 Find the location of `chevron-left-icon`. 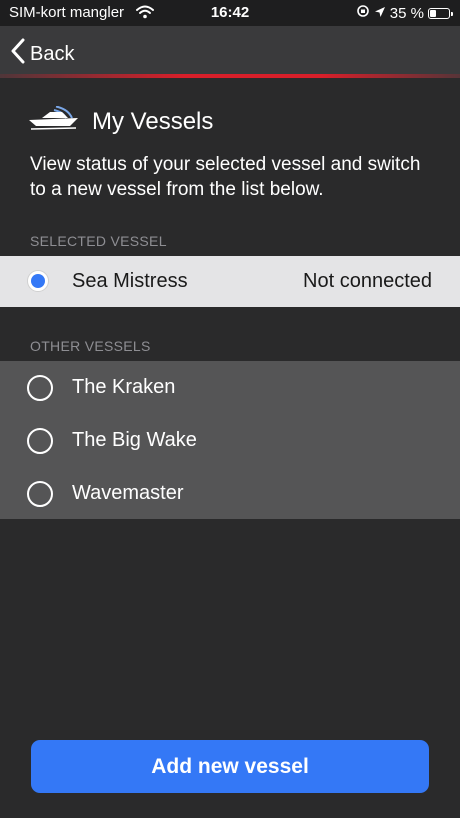

chevron-left-icon is located at coordinates (18, 54).